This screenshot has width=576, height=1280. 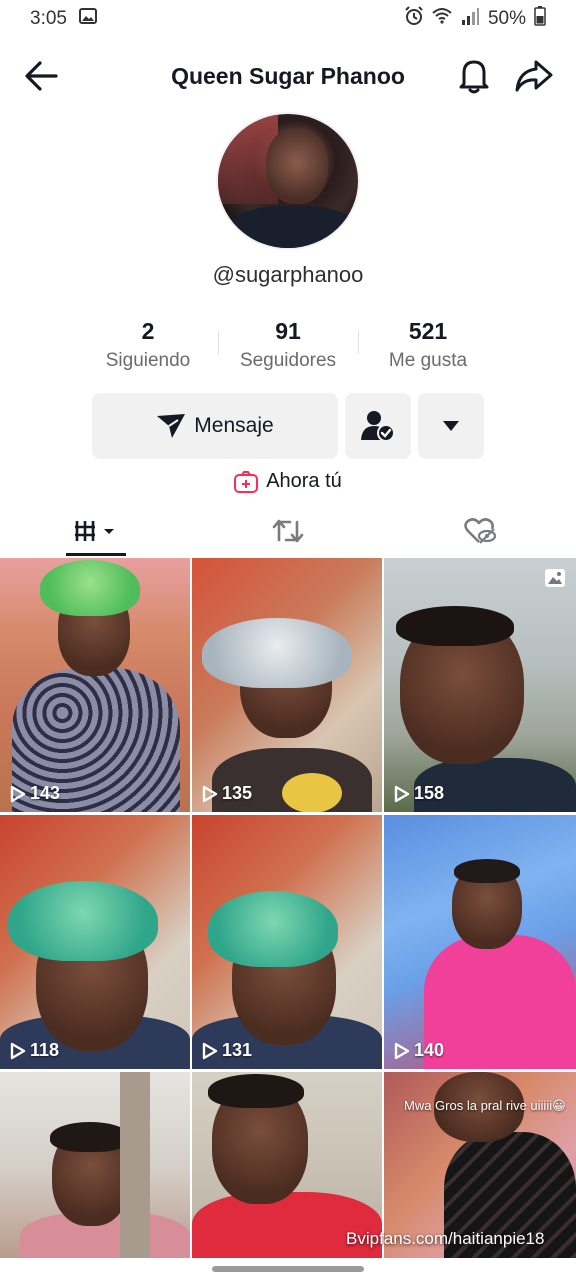 I want to click on profile-stats: 2 Siguiendo 91 Seguidores 521 Me gusta, so click(x=288, y=349).